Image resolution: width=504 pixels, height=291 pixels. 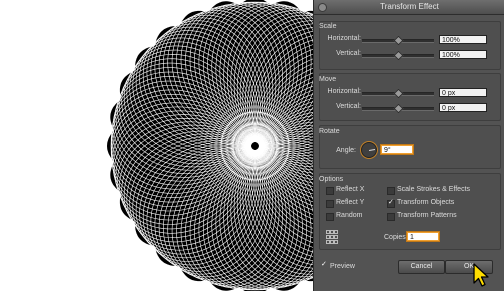 What do you see at coordinates (330, 204) in the screenshot?
I see `reflect-y-checkbox` at bounding box center [330, 204].